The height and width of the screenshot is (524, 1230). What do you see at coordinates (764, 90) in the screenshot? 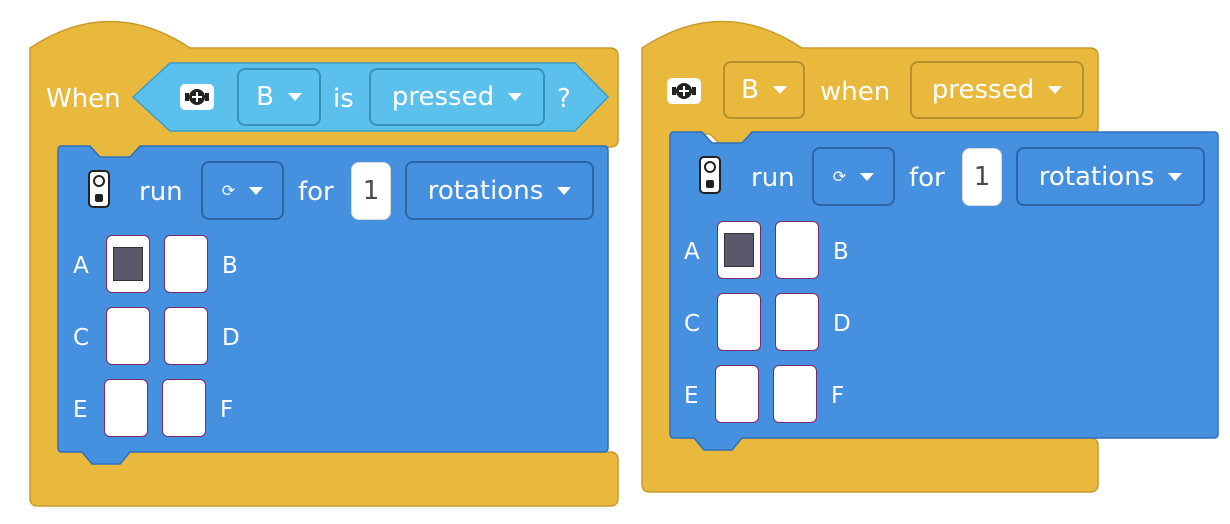
I see `right-button-dropdown: B` at bounding box center [764, 90].